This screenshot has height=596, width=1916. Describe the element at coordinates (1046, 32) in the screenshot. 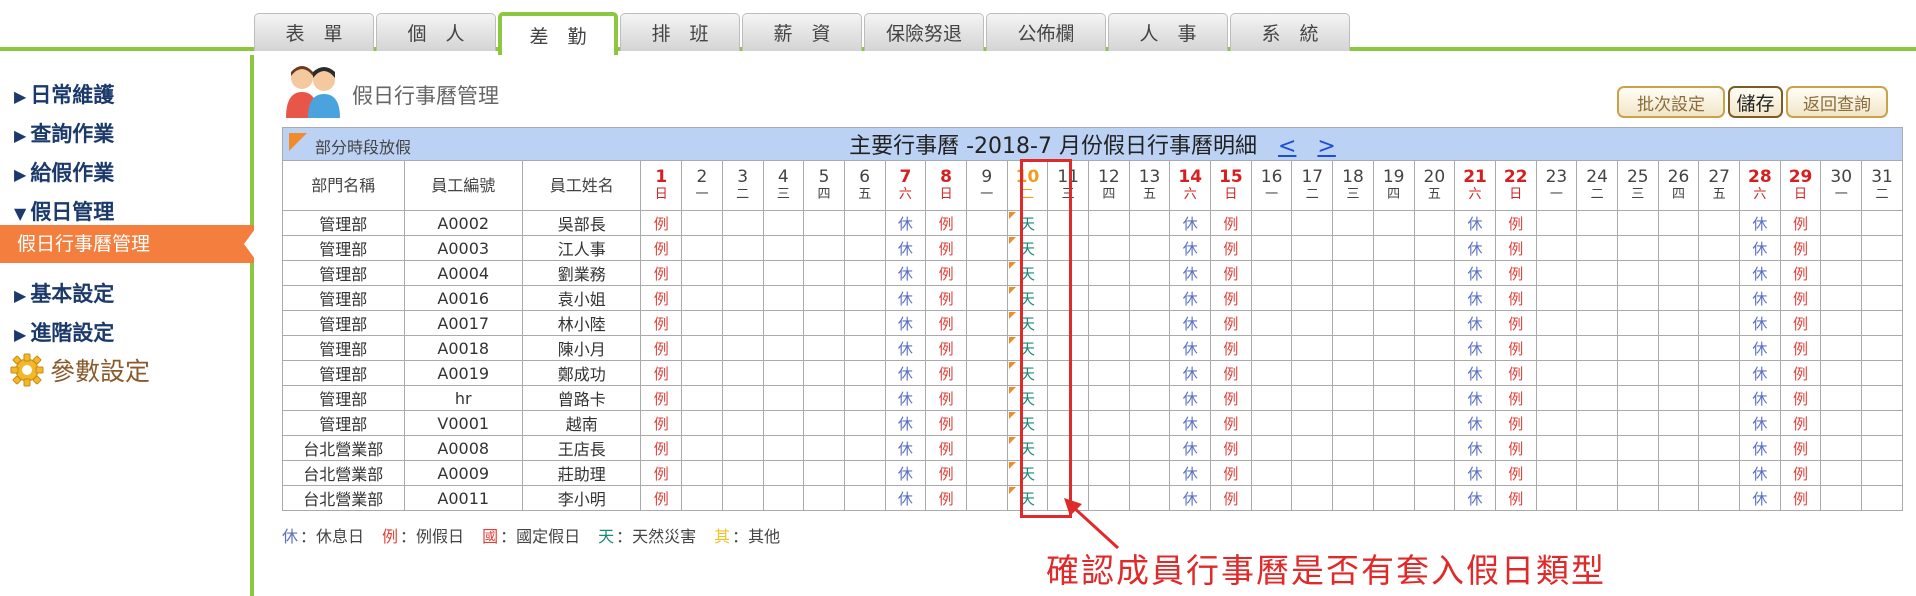

I see `tab-6: 公佈欄` at that location.